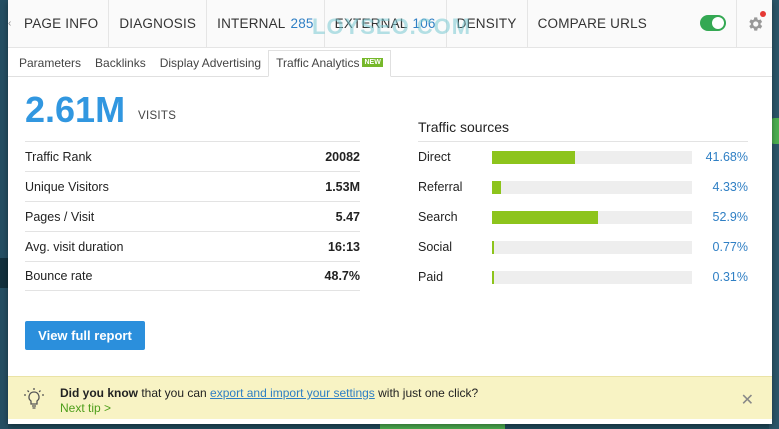 Image resolution: width=779 pixels, height=429 pixels. I want to click on new-badge: NEW, so click(372, 62).